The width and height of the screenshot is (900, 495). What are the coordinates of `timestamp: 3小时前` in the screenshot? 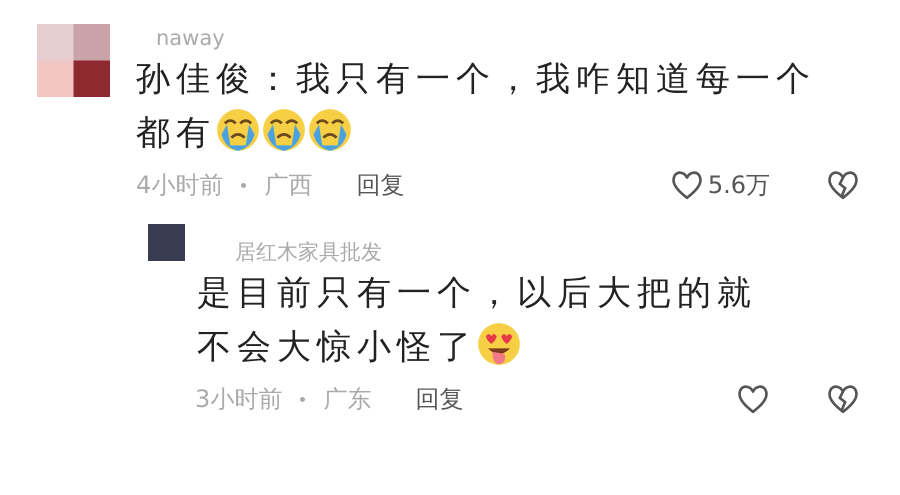 It's located at (238, 399).